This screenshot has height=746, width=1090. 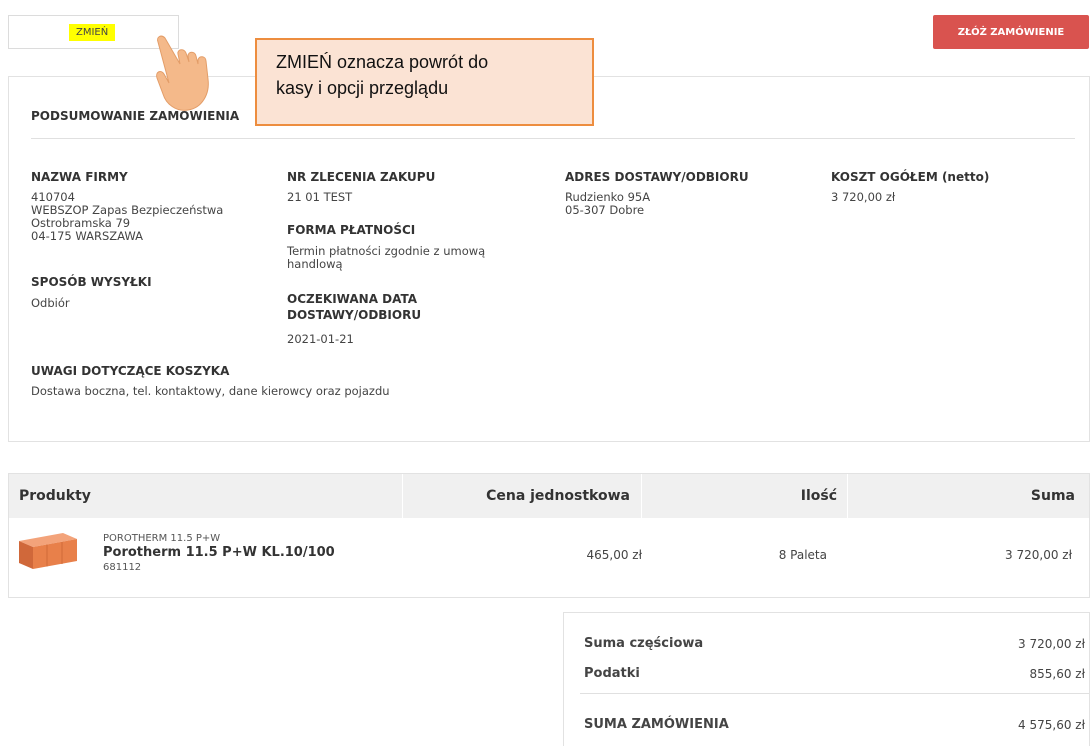 What do you see at coordinates (320, 339) in the screenshot?
I see `expected-date-value: 2021-01-21` at bounding box center [320, 339].